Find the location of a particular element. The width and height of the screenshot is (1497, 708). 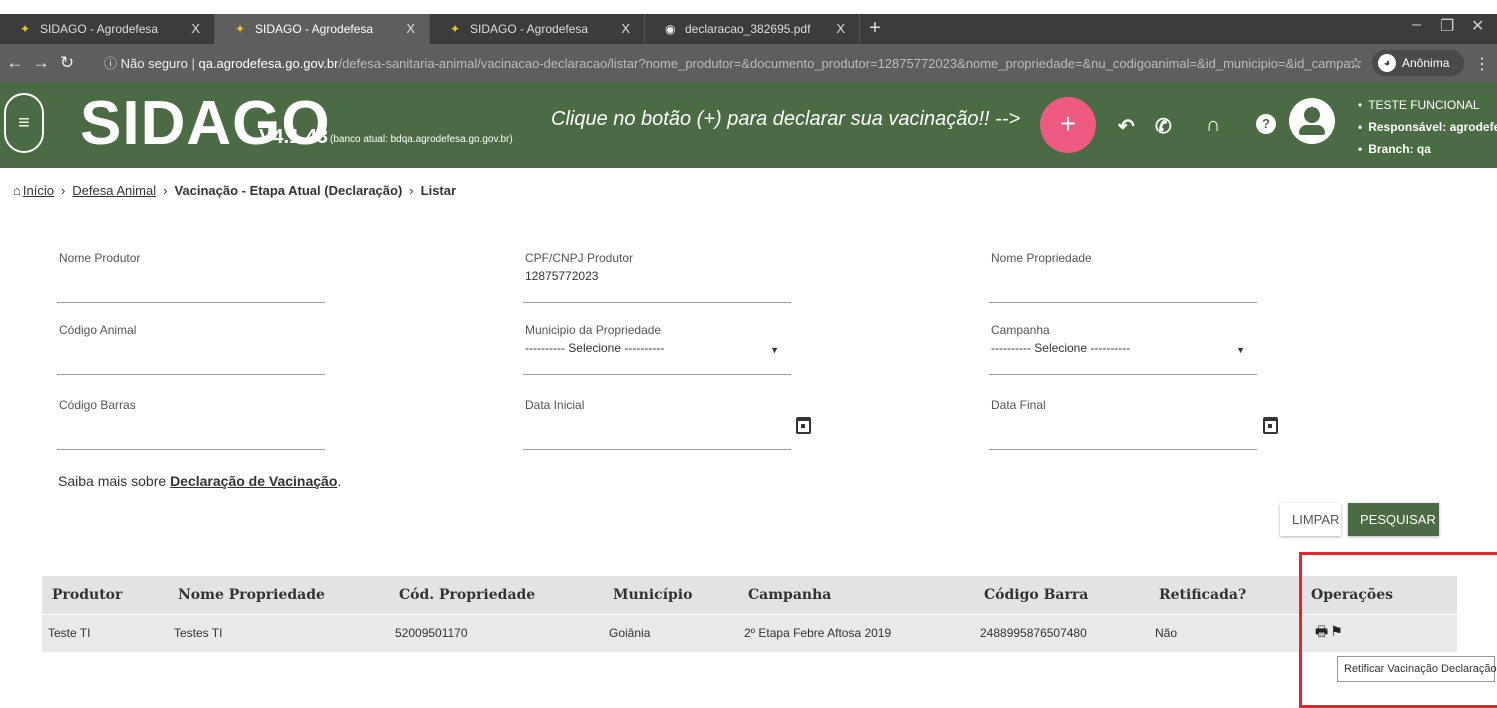

cell-municipio: Goiânia is located at coordinates (670, 632).